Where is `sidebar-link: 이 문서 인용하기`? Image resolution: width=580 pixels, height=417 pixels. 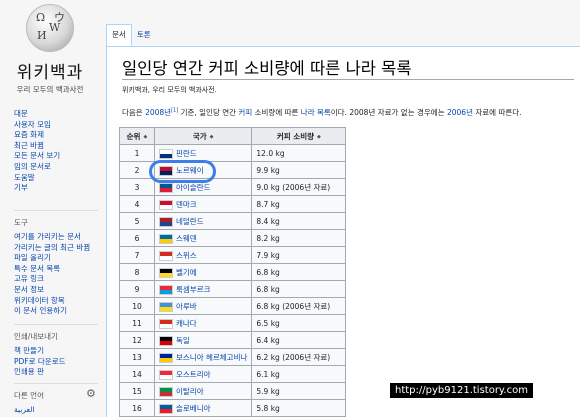 sidebar-link: 이 문서 인용하기 is located at coordinates (60, 311).